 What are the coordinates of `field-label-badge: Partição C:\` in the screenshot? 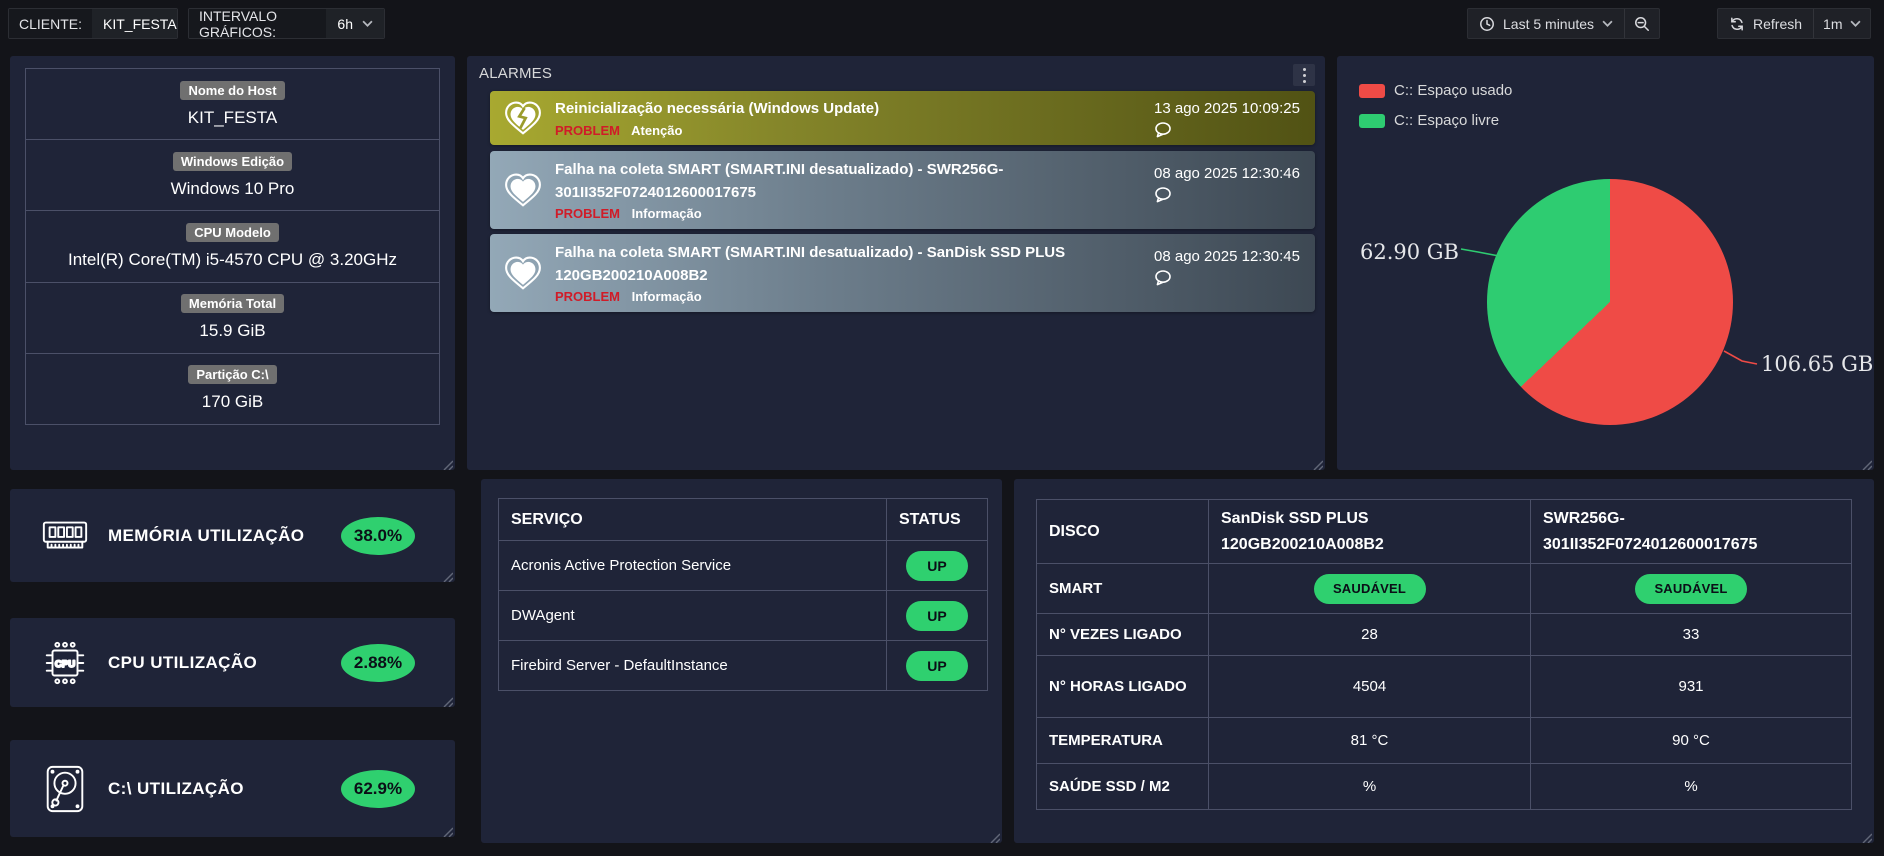 It's located at (232, 375).